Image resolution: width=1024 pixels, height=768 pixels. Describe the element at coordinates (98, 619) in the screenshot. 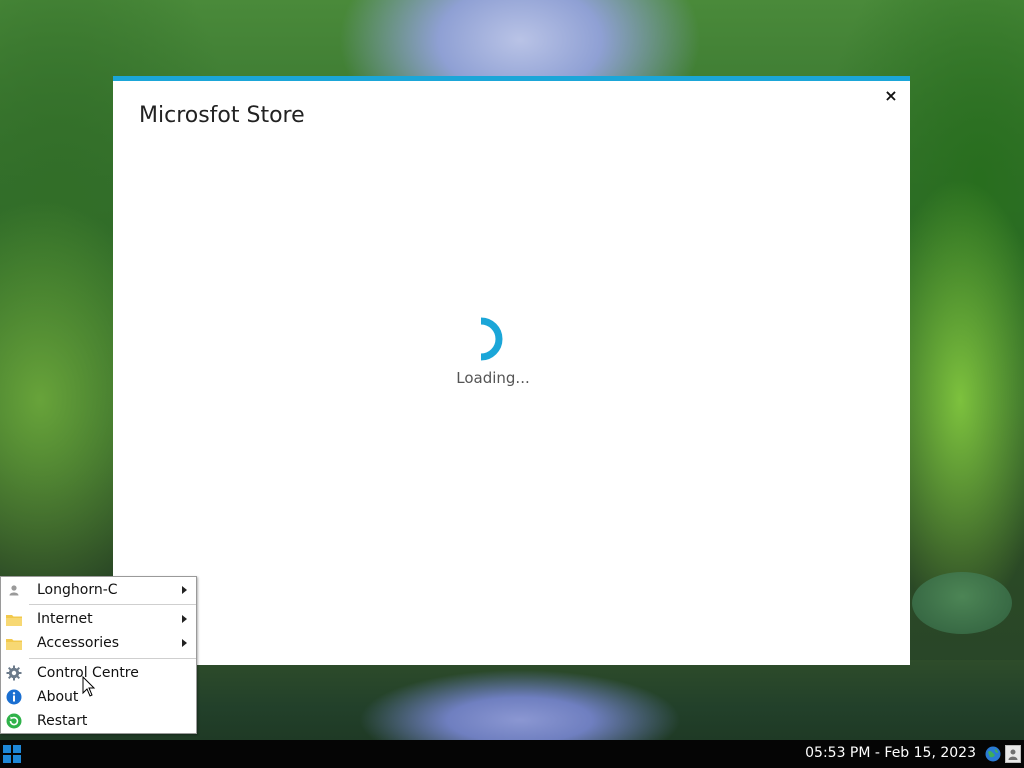

I see `menu-item-internet: Internet` at that location.